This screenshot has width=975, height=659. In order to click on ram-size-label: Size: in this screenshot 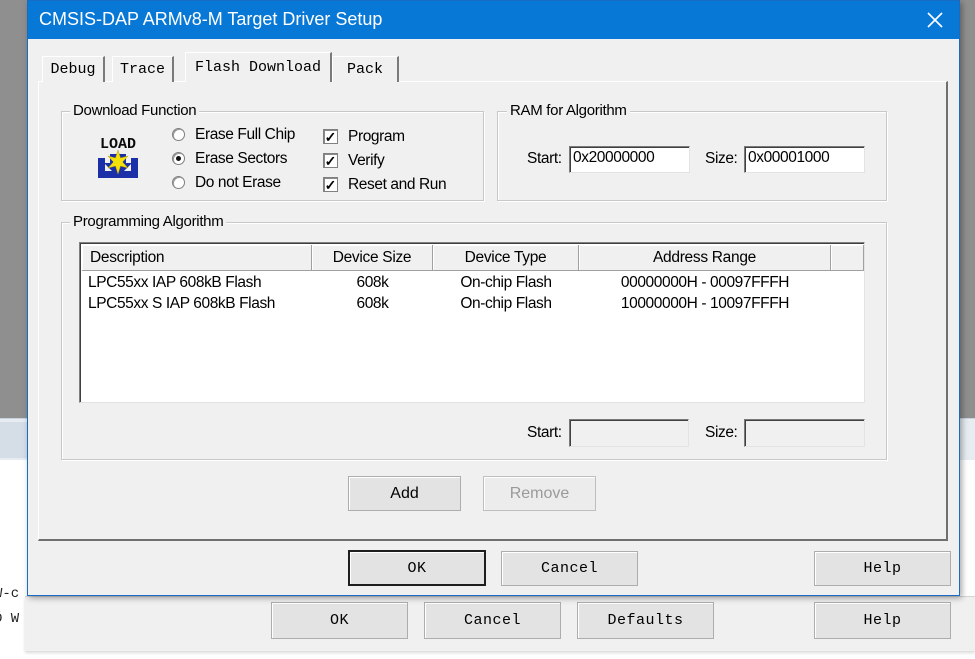, I will do `click(721, 158)`.